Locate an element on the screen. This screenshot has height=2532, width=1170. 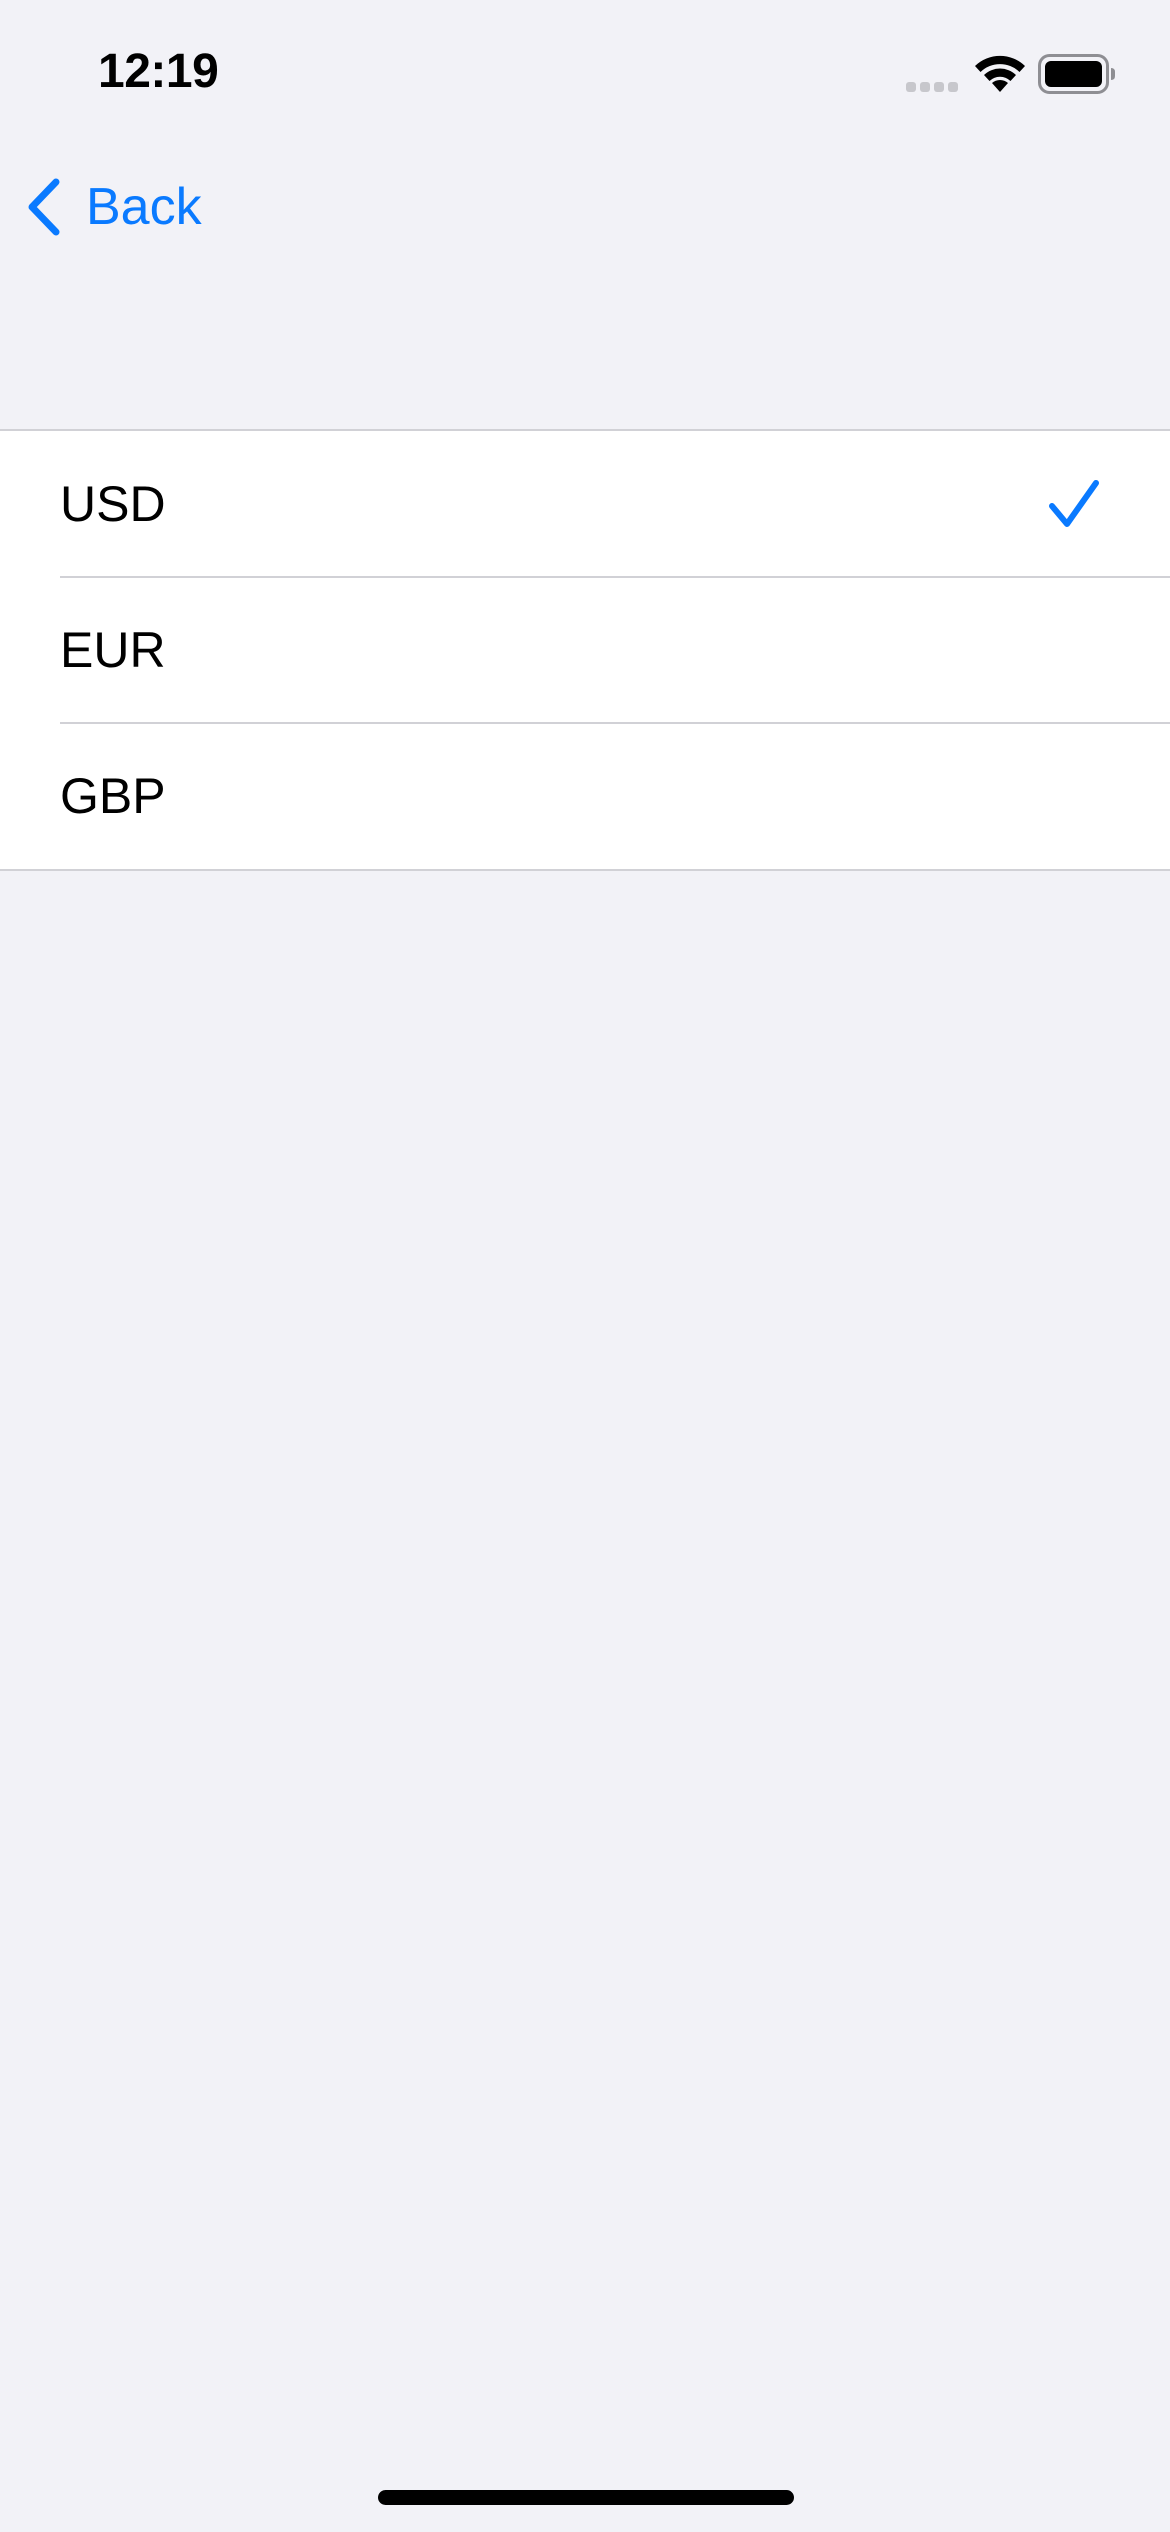
back-button: Back is located at coordinates (113, 207).